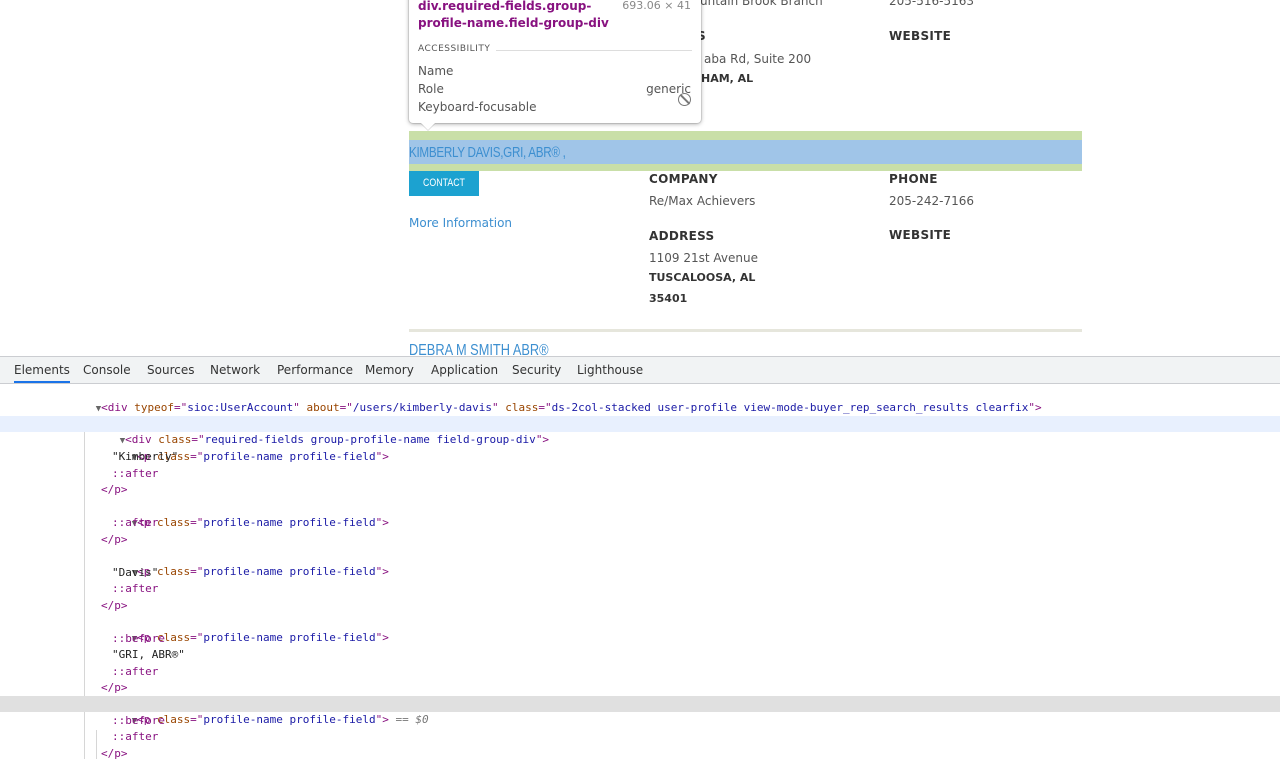 This screenshot has width=1280, height=762. I want to click on tab-application: Application, so click(464, 370).